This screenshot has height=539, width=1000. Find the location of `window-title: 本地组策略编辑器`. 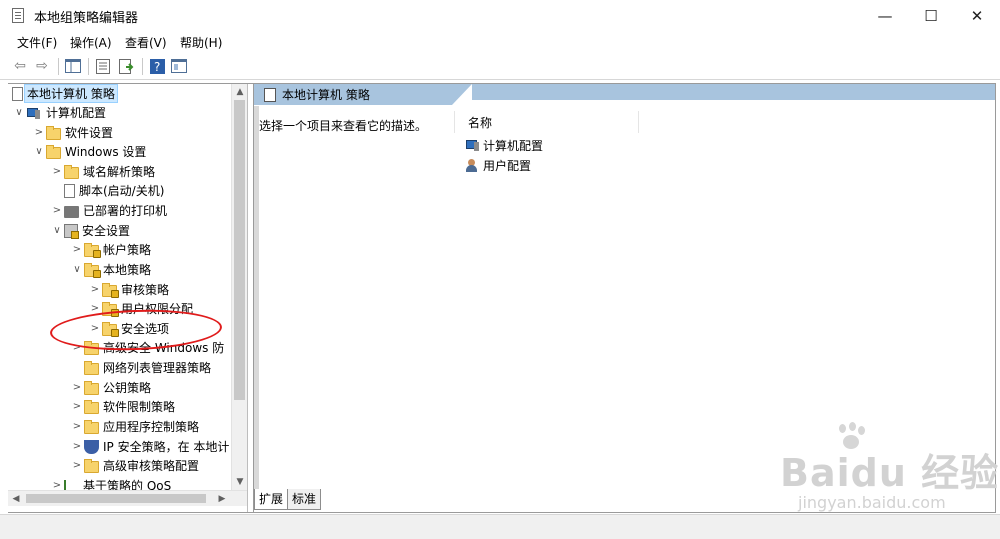

window-title: 本地组策略编辑器 is located at coordinates (86, 18).